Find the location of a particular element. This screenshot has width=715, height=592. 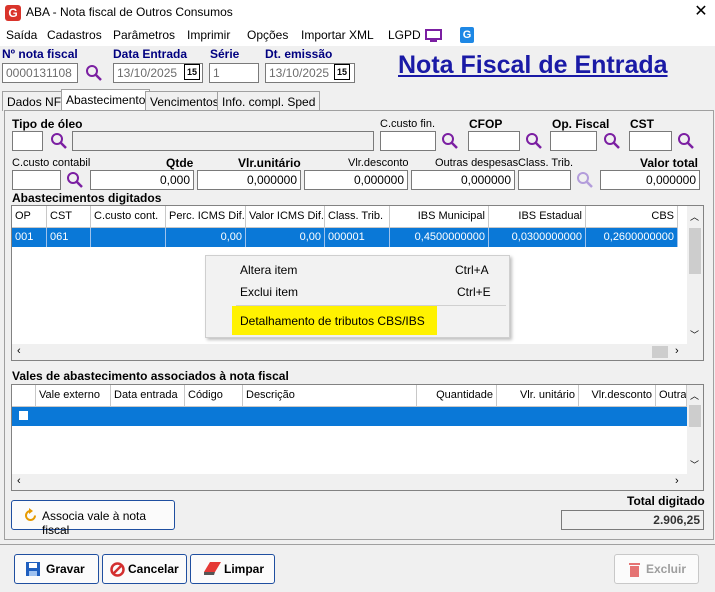

col-header: Data entrada is located at coordinates (148, 396).